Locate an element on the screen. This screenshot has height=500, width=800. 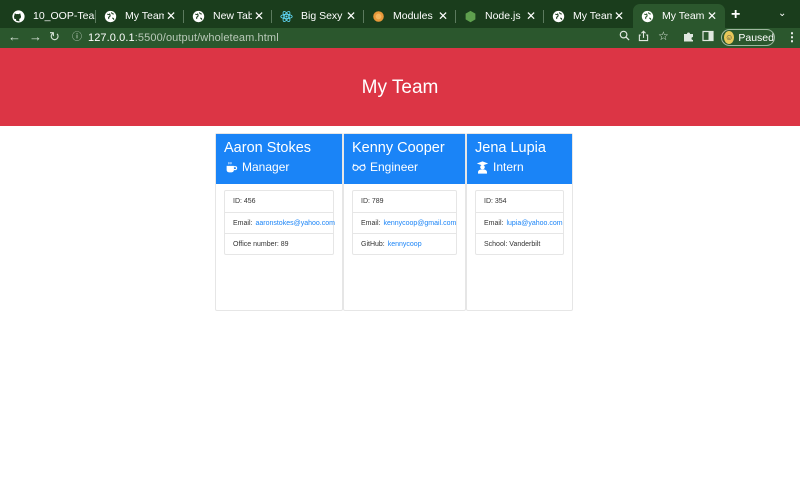
id-text: ID: 789 is located at coordinates (372, 201).